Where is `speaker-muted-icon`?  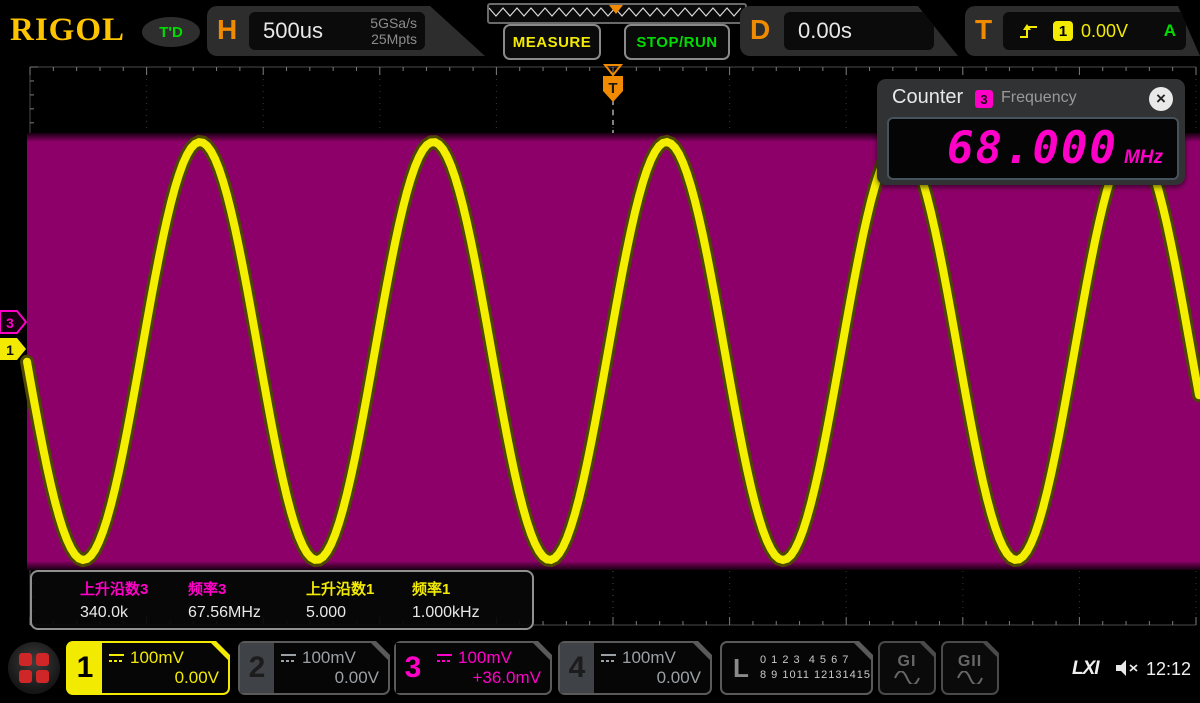 speaker-muted-icon is located at coordinates (1127, 668).